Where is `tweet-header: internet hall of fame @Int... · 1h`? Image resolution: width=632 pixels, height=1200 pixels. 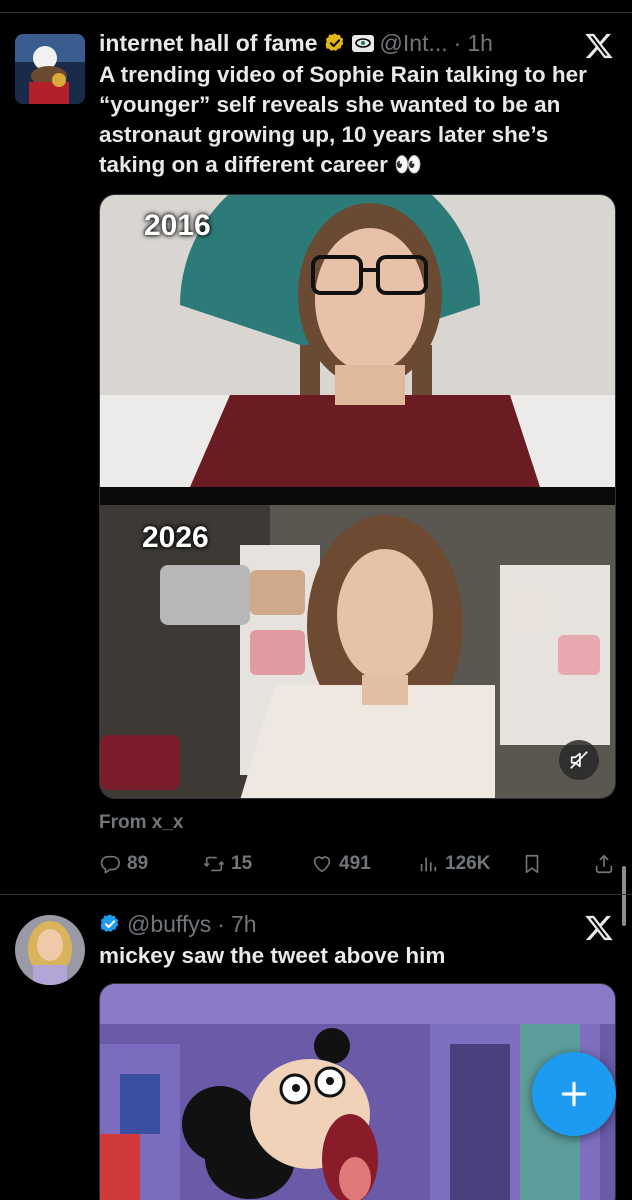 tweet-header: internet hall of fame @Int... · 1h is located at coordinates (335, 43).